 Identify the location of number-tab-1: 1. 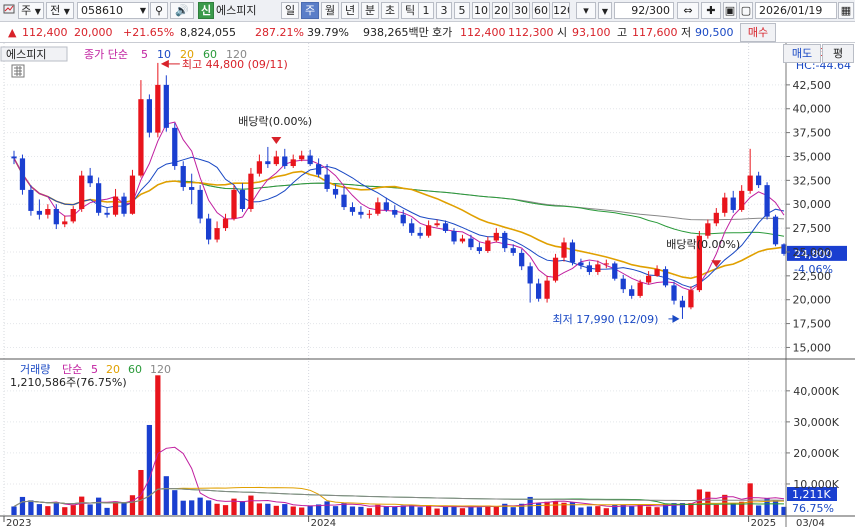
(426, 10).